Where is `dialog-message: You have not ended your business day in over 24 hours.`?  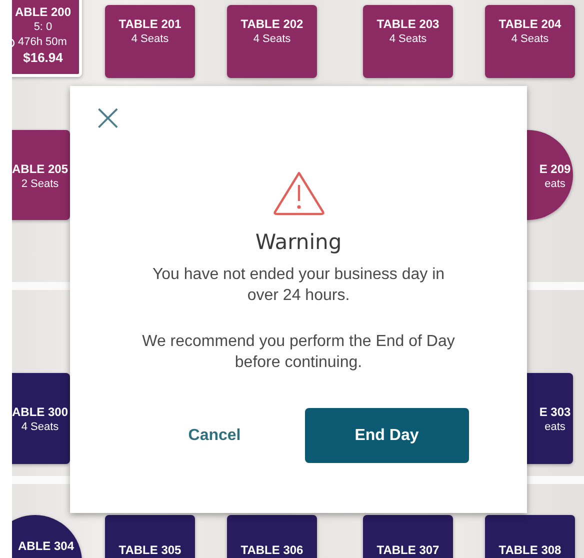
dialog-message: You have not ended your business day in over 24 hours. is located at coordinates (298, 285).